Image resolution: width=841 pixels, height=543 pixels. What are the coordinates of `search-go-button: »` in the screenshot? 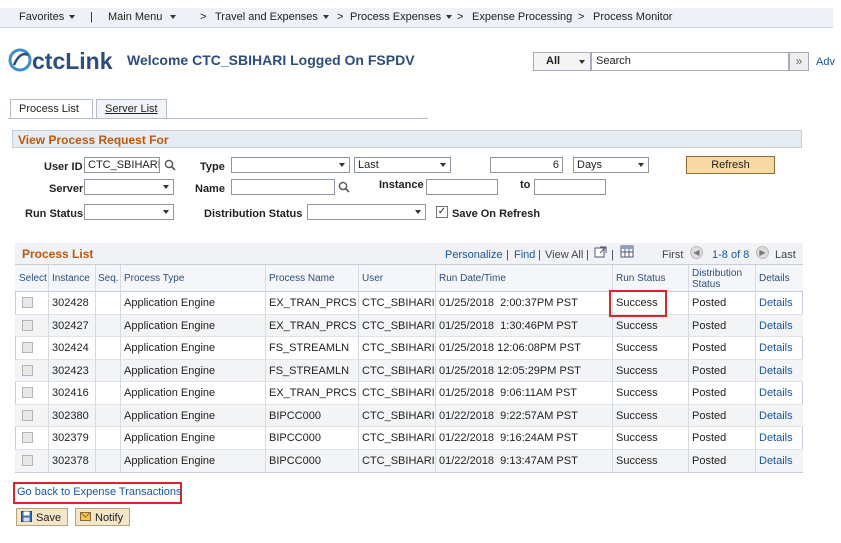 It's located at (799, 61).